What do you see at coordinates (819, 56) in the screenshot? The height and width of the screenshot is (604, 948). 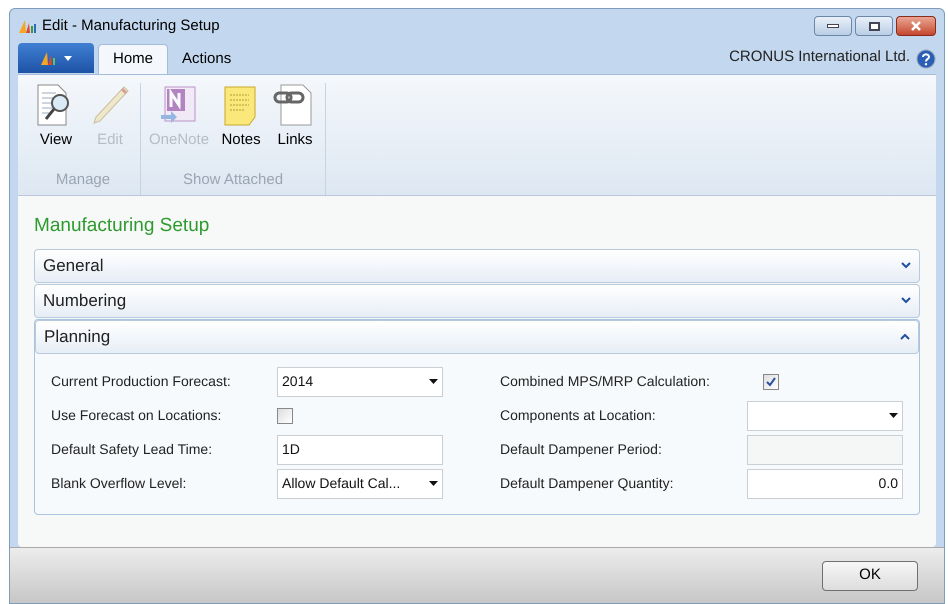 I see `company-name: CRONUS International Ltd.` at bounding box center [819, 56].